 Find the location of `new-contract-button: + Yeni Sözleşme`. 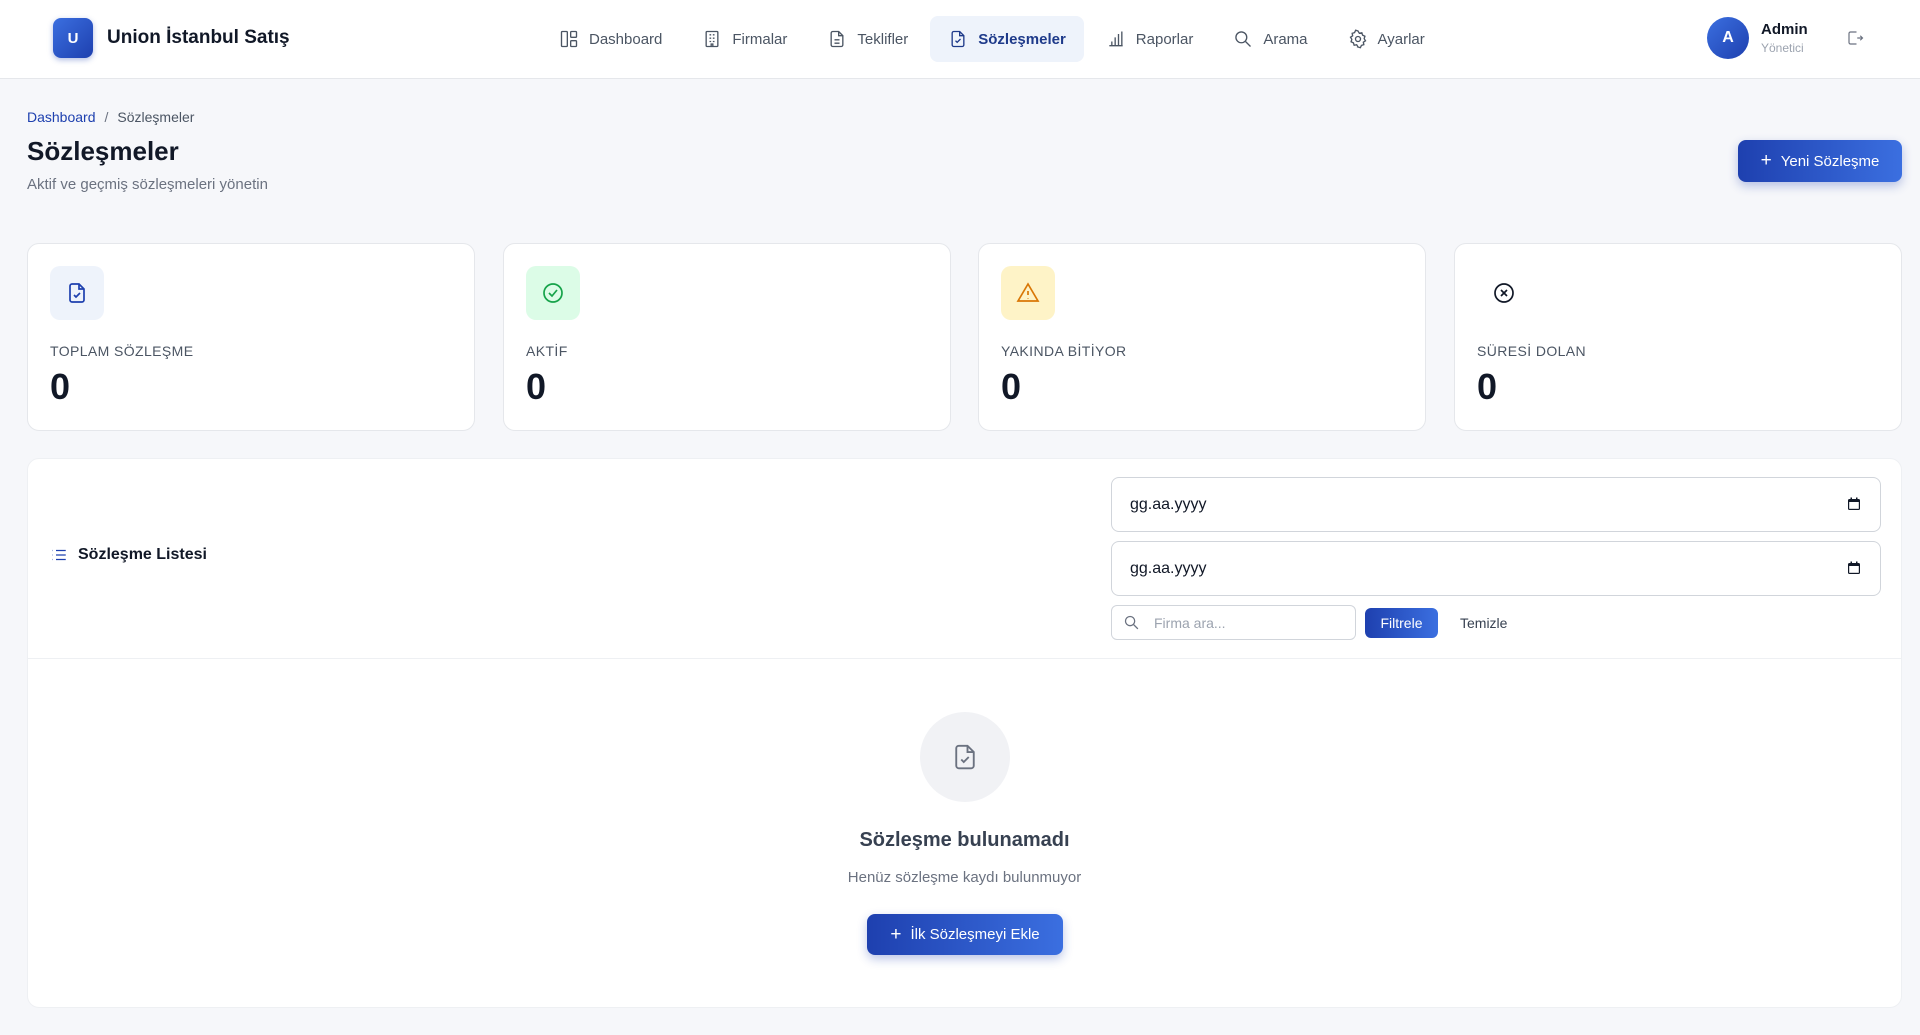

new-contract-button: + Yeni Sözleşme is located at coordinates (1820, 161).